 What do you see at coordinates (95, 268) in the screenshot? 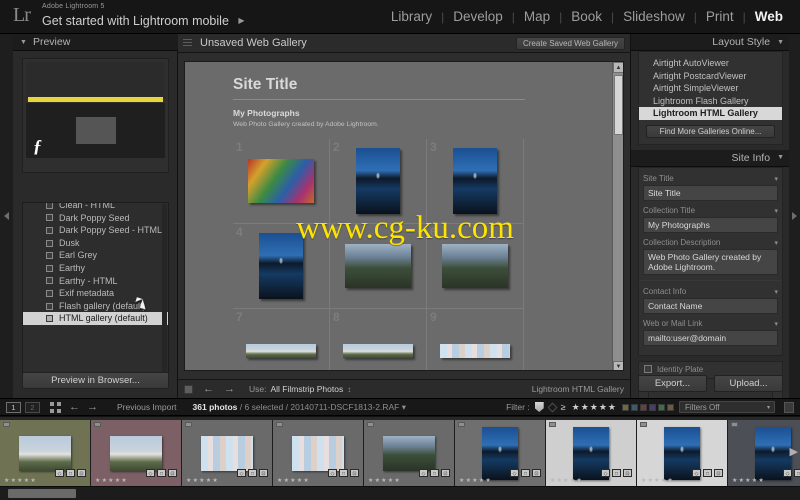
I see `template-item: Earthy` at bounding box center [95, 268].